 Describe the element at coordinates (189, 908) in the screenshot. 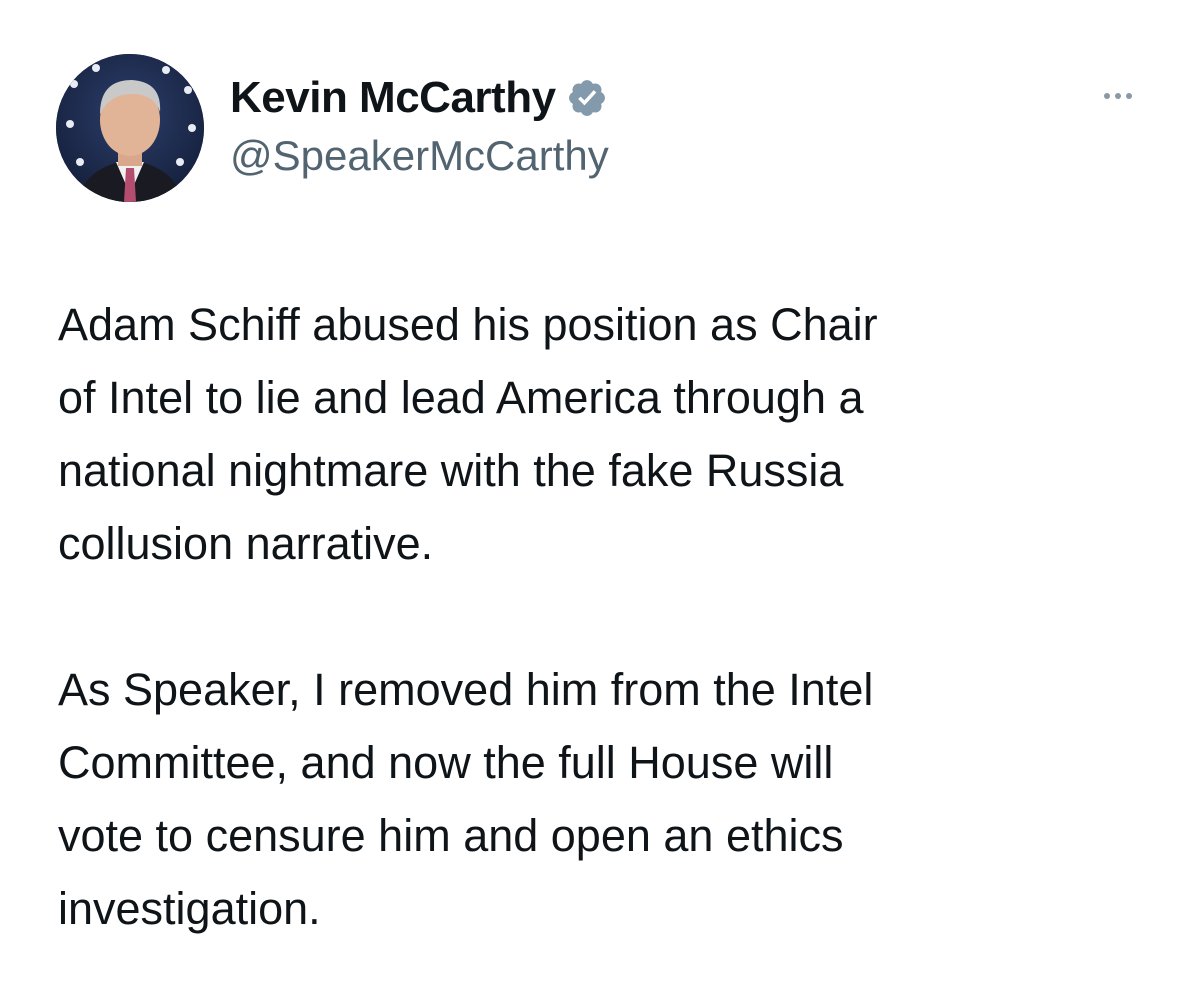

I see `text-line: investigation.` at that location.